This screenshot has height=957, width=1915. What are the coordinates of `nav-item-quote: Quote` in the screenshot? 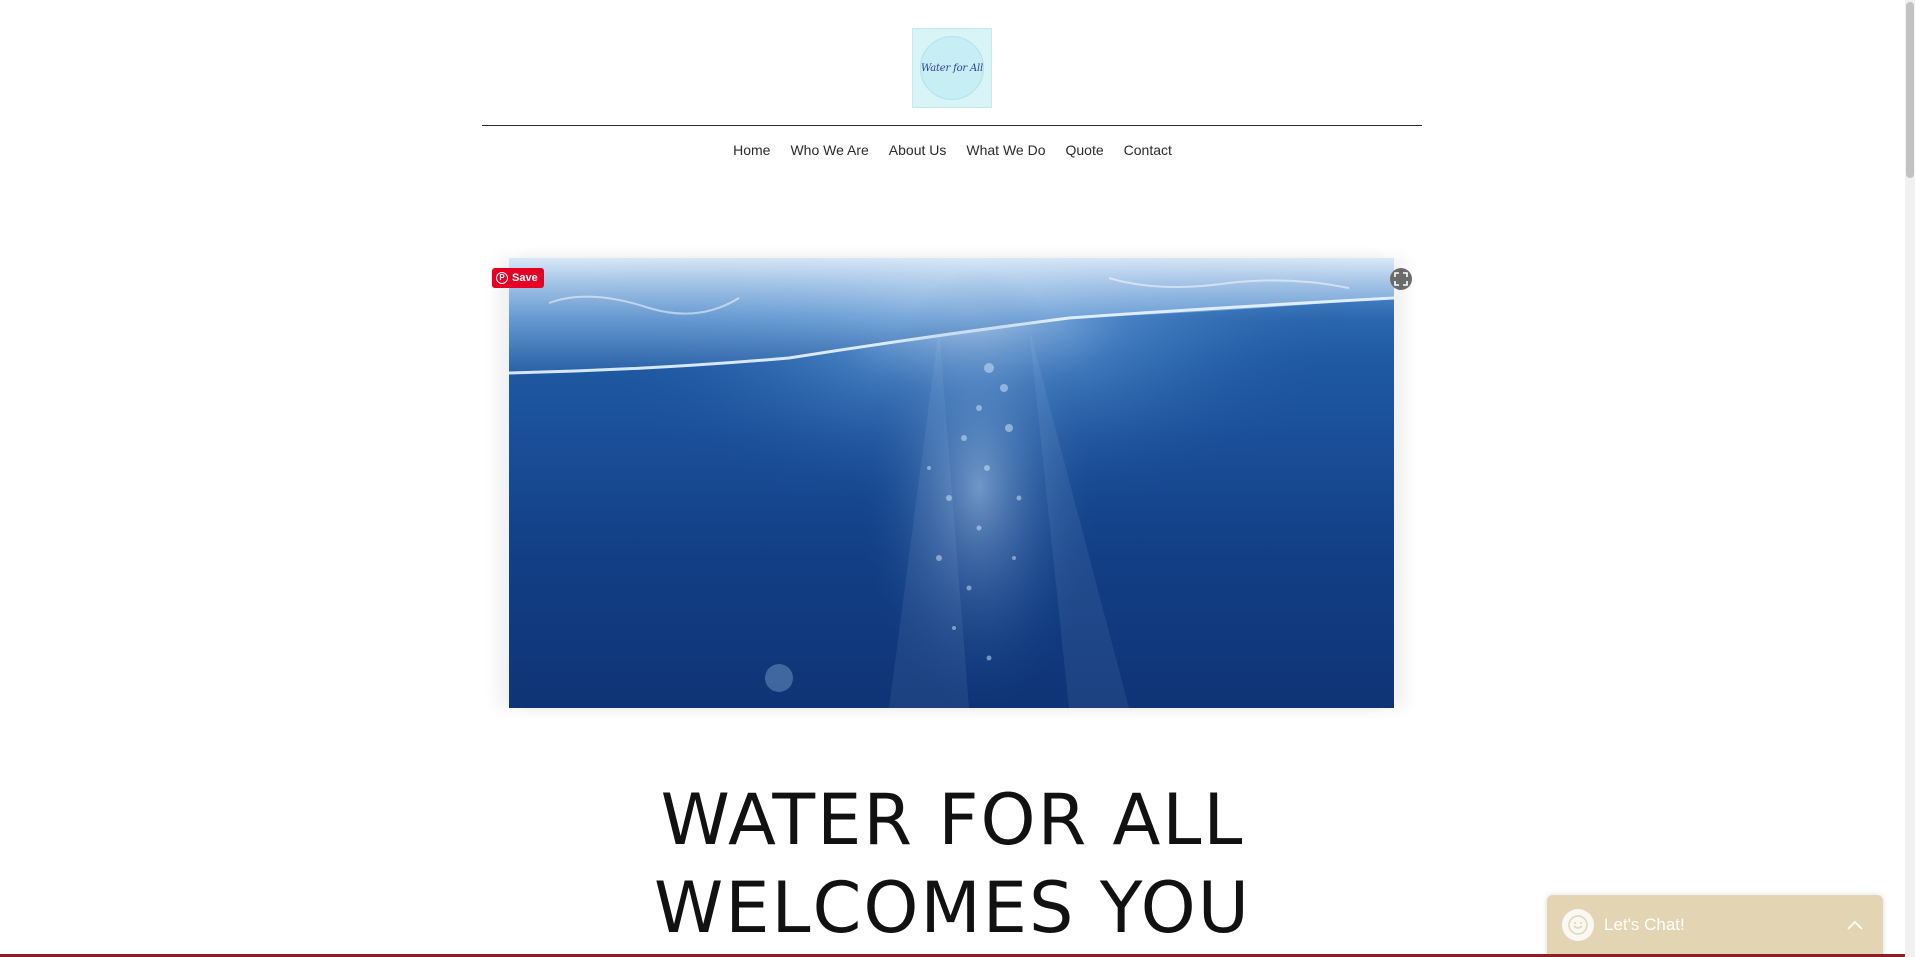 It's located at (1085, 150).